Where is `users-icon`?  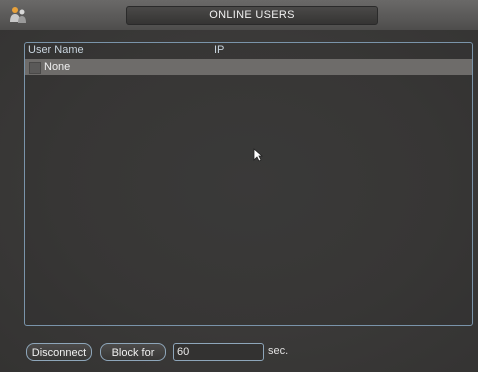 users-icon is located at coordinates (18, 15).